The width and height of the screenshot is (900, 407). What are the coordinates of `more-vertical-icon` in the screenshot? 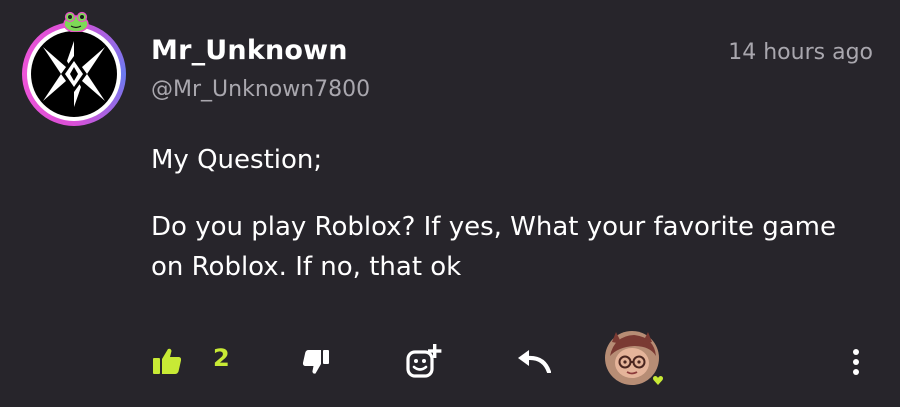 It's located at (856, 362).